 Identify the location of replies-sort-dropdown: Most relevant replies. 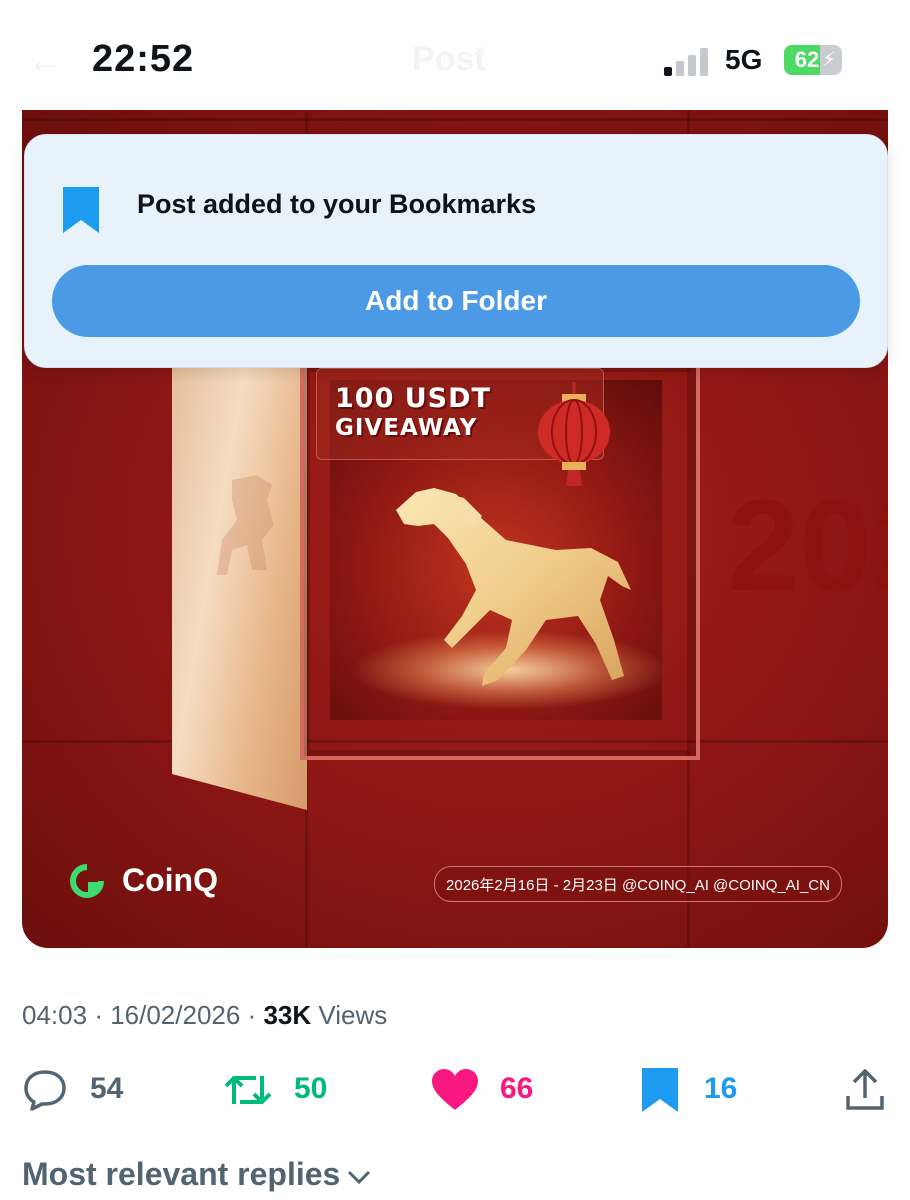
(197, 1174).